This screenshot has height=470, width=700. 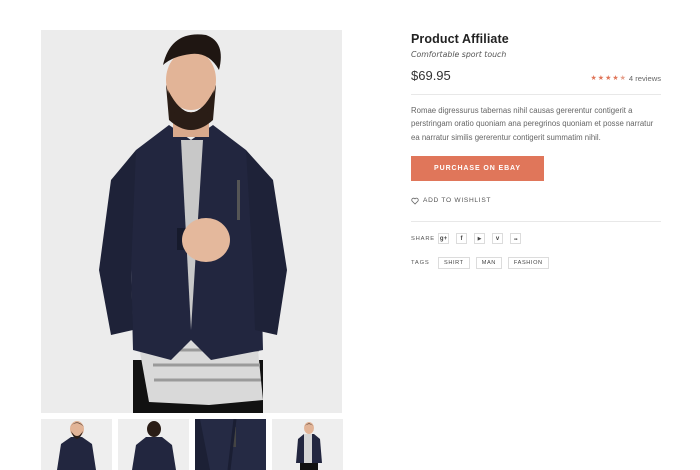 I want to click on product-price: $69.95, so click(x=431, y=75).